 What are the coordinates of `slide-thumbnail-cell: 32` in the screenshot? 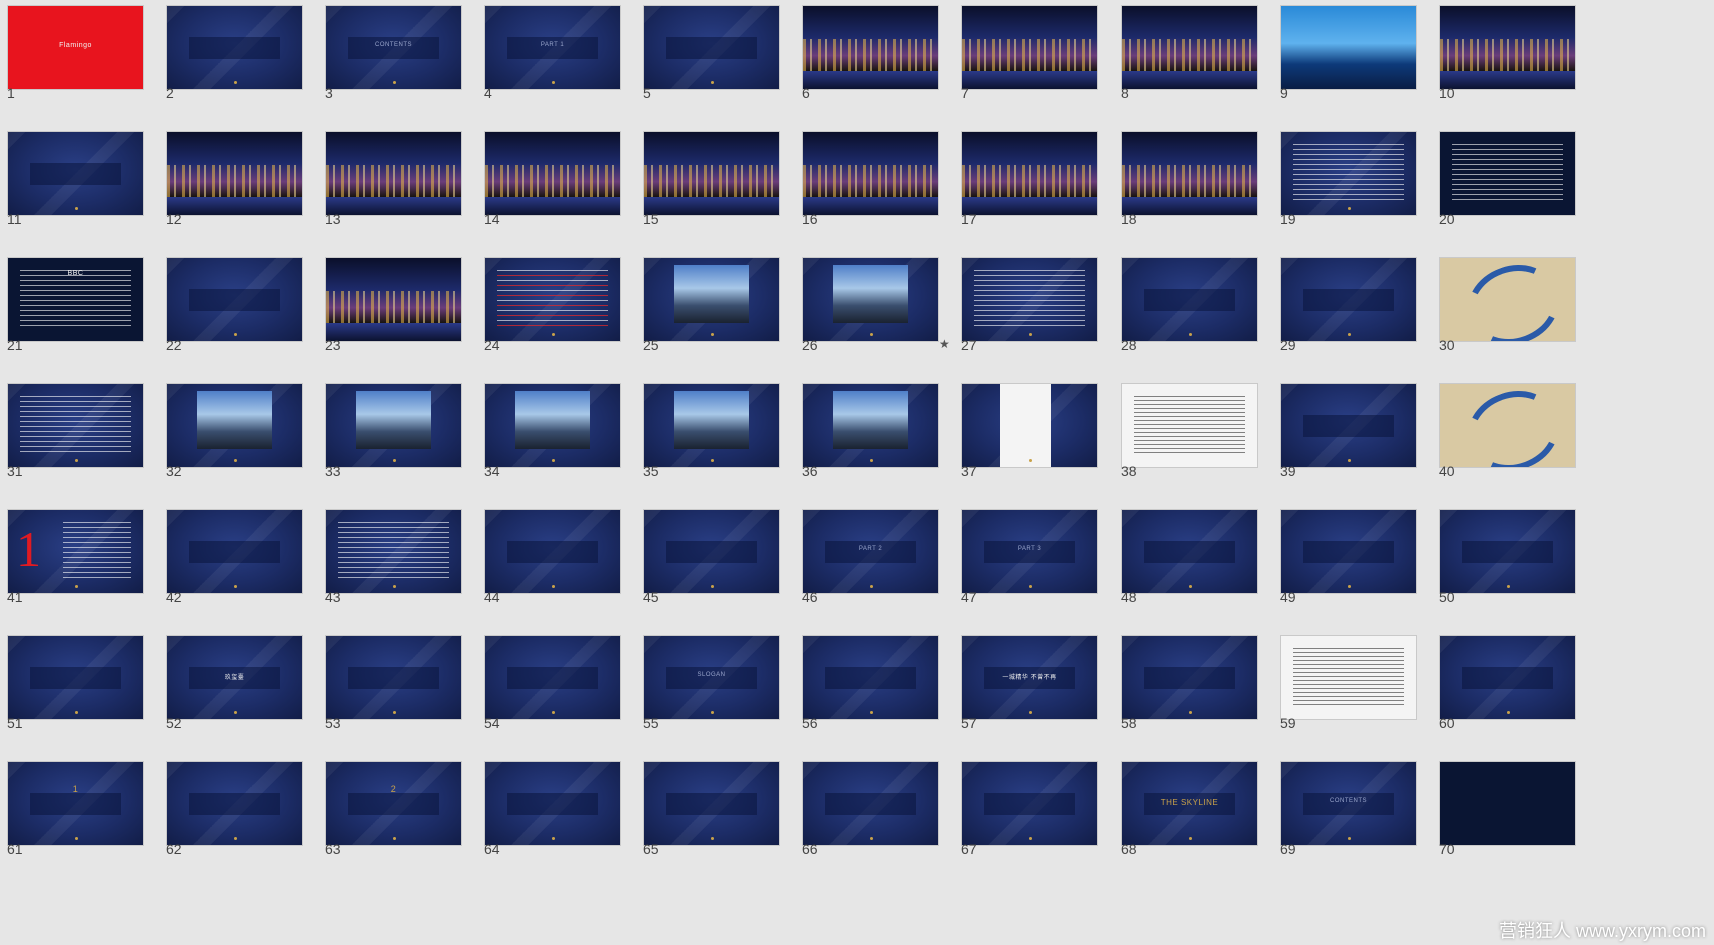 It's located at (239, 443).